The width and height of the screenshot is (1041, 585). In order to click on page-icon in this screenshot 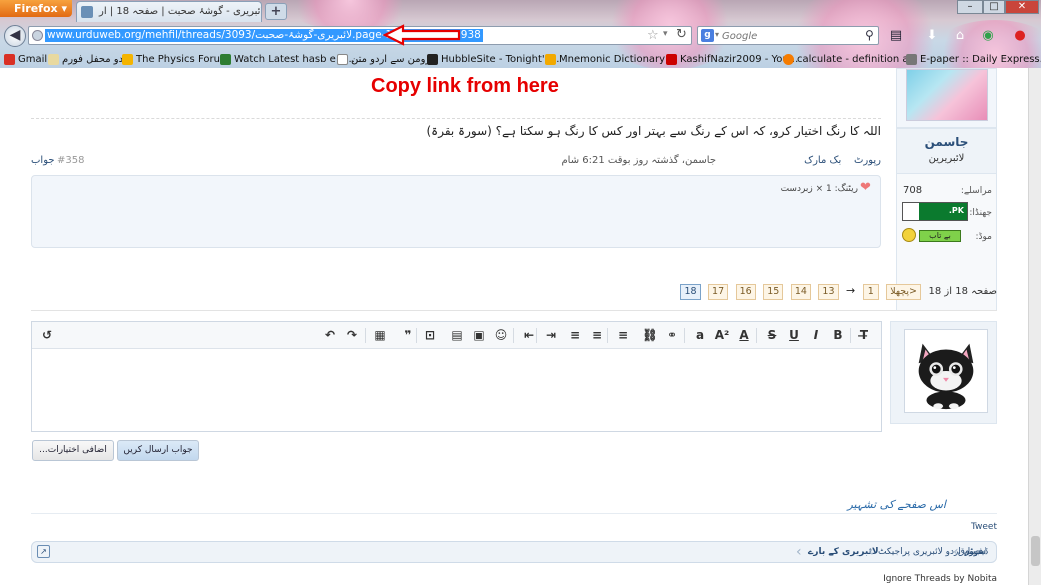, I will do `click(342, 59)`.